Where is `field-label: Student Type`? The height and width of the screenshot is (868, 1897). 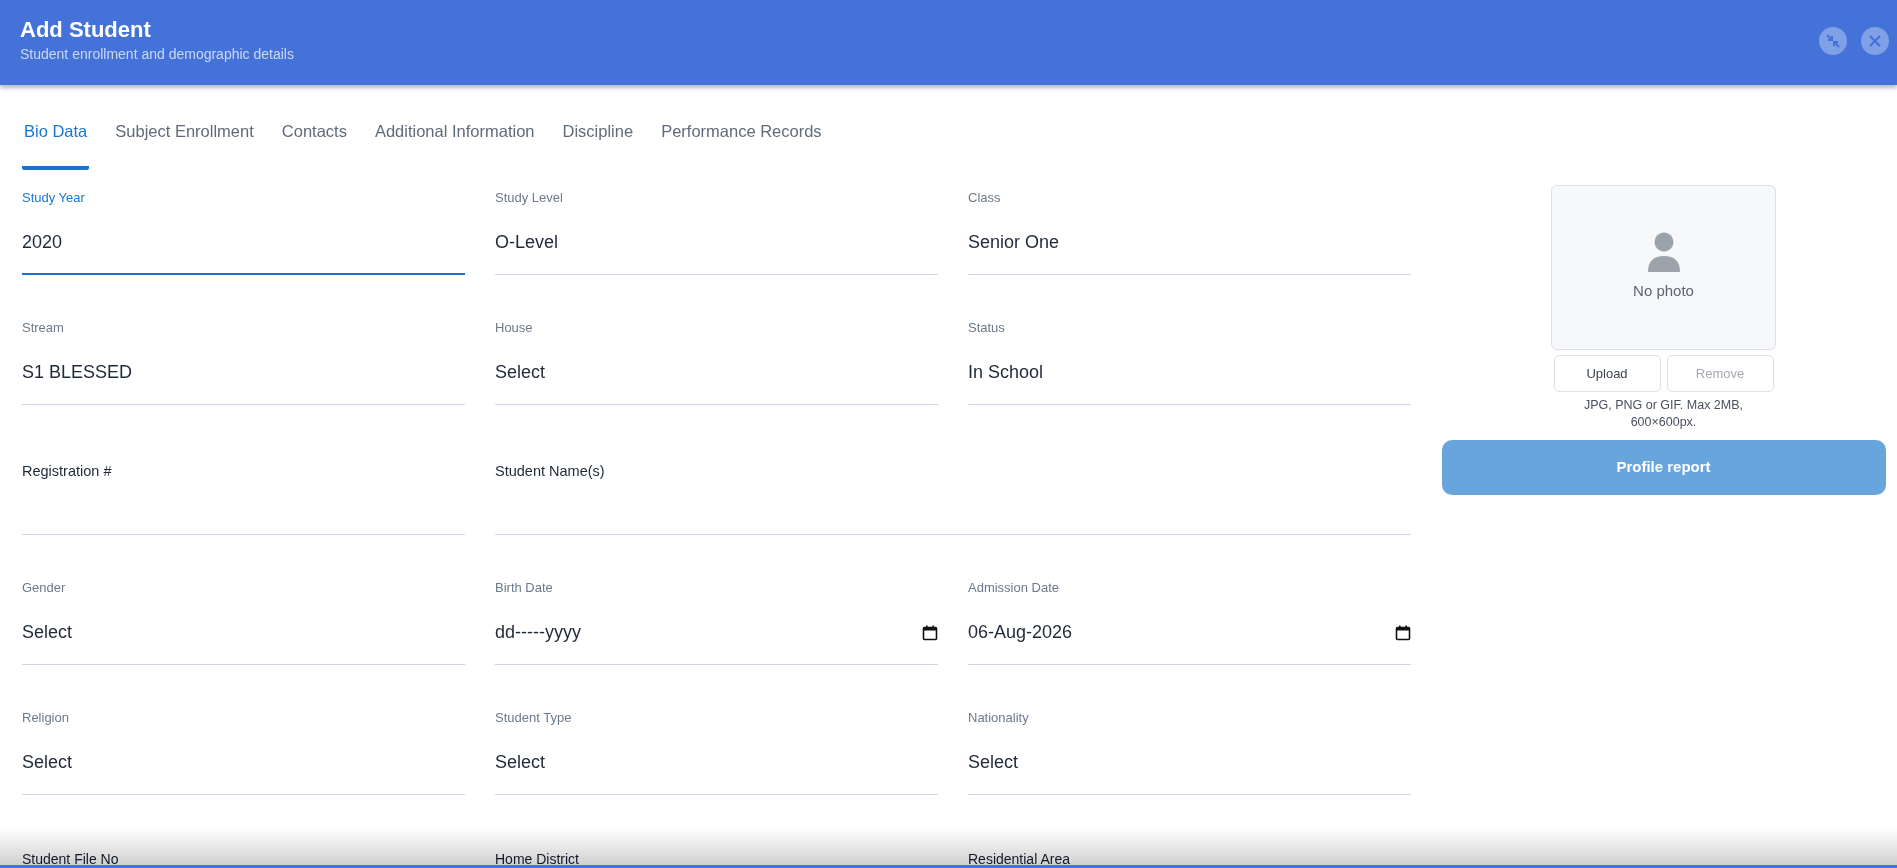 field-label: Student Type is located at coordinates (533, 718).